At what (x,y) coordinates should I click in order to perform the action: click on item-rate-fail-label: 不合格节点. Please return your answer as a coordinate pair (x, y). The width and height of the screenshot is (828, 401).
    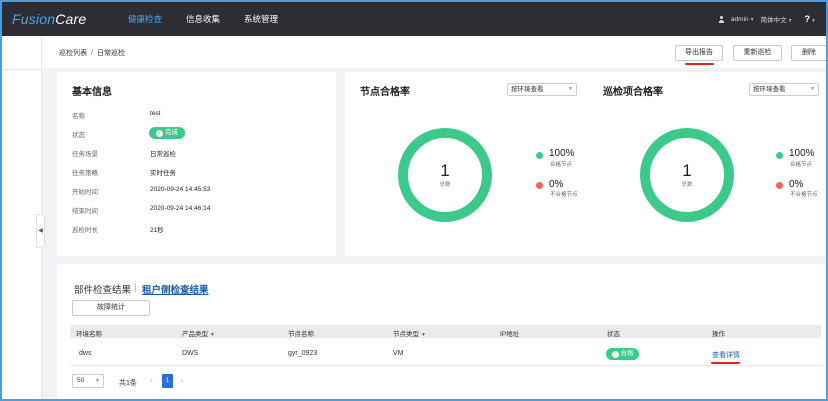
    Looking at the image, I should click on (804, 195).